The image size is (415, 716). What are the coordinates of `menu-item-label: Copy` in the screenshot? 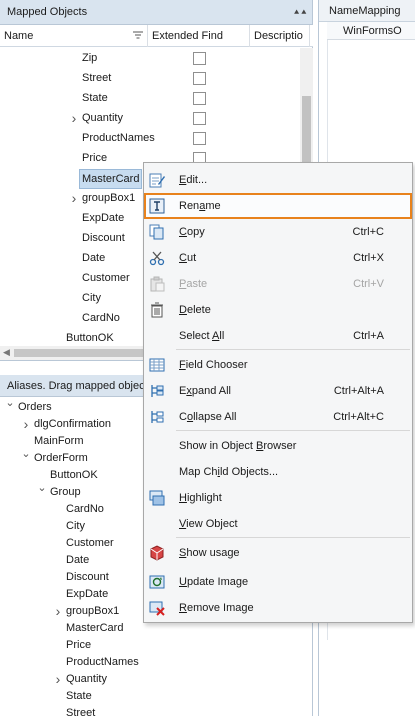 It's located at (192, 232).